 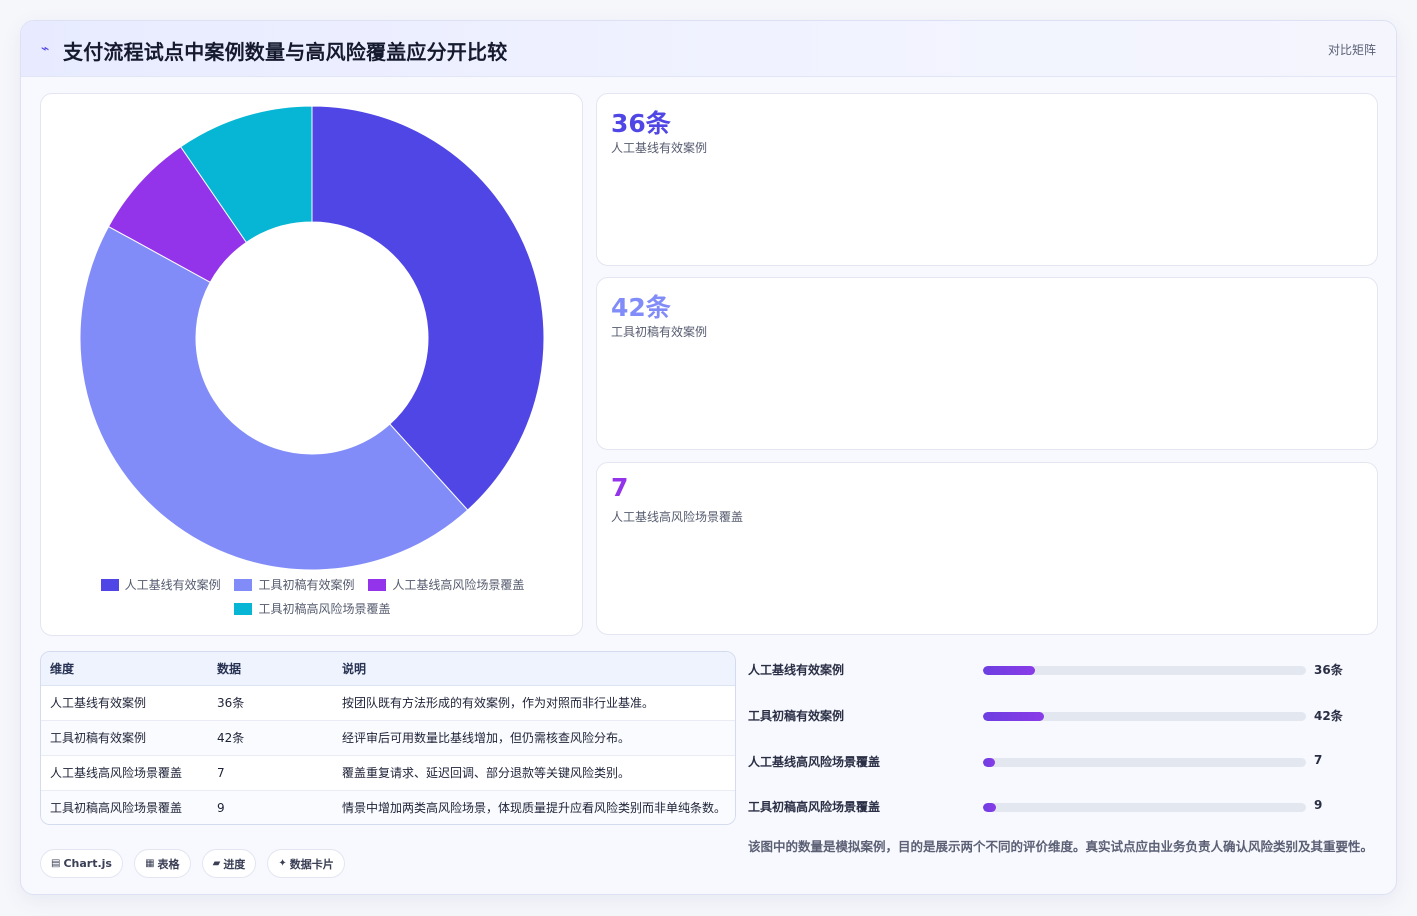 What do you see at coordinates (641, 307) in the screenshot?
I see `stat-value: 42条` at bounding box center [641, 307].